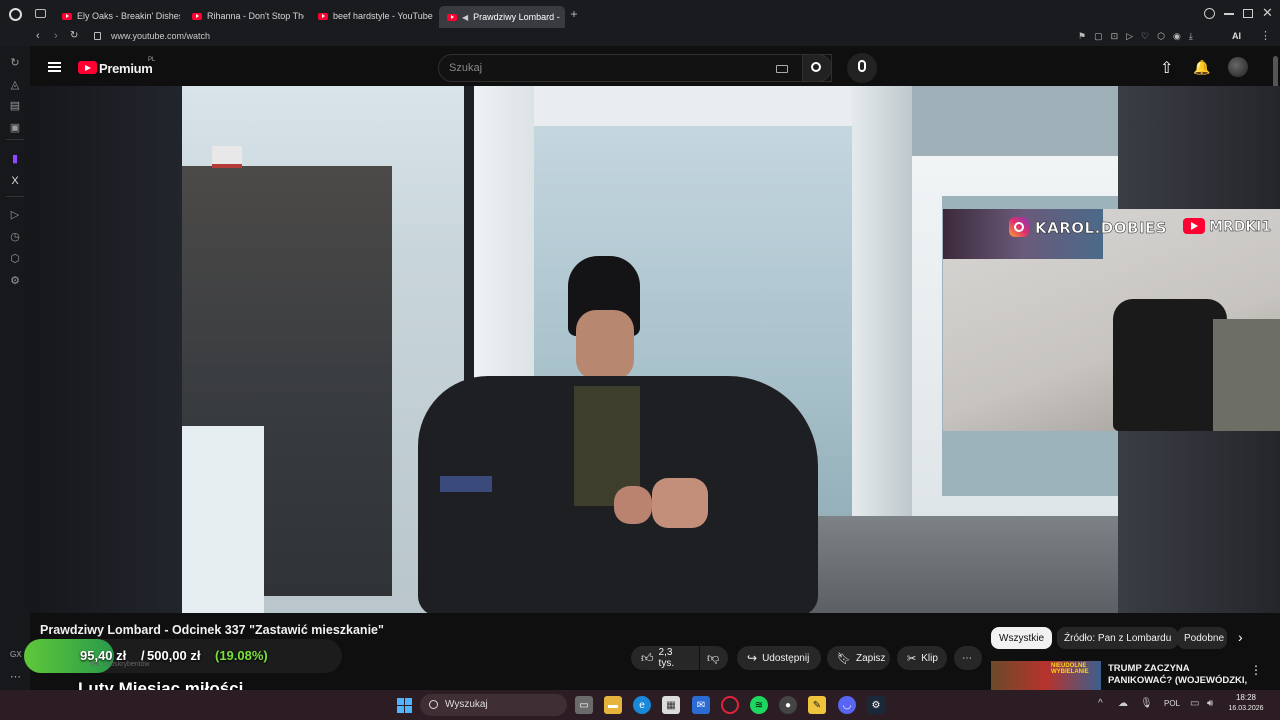 The width and height of the screenshot is (1280, 720). I want to click on clock-time: 18:28, so click(1238, 697).